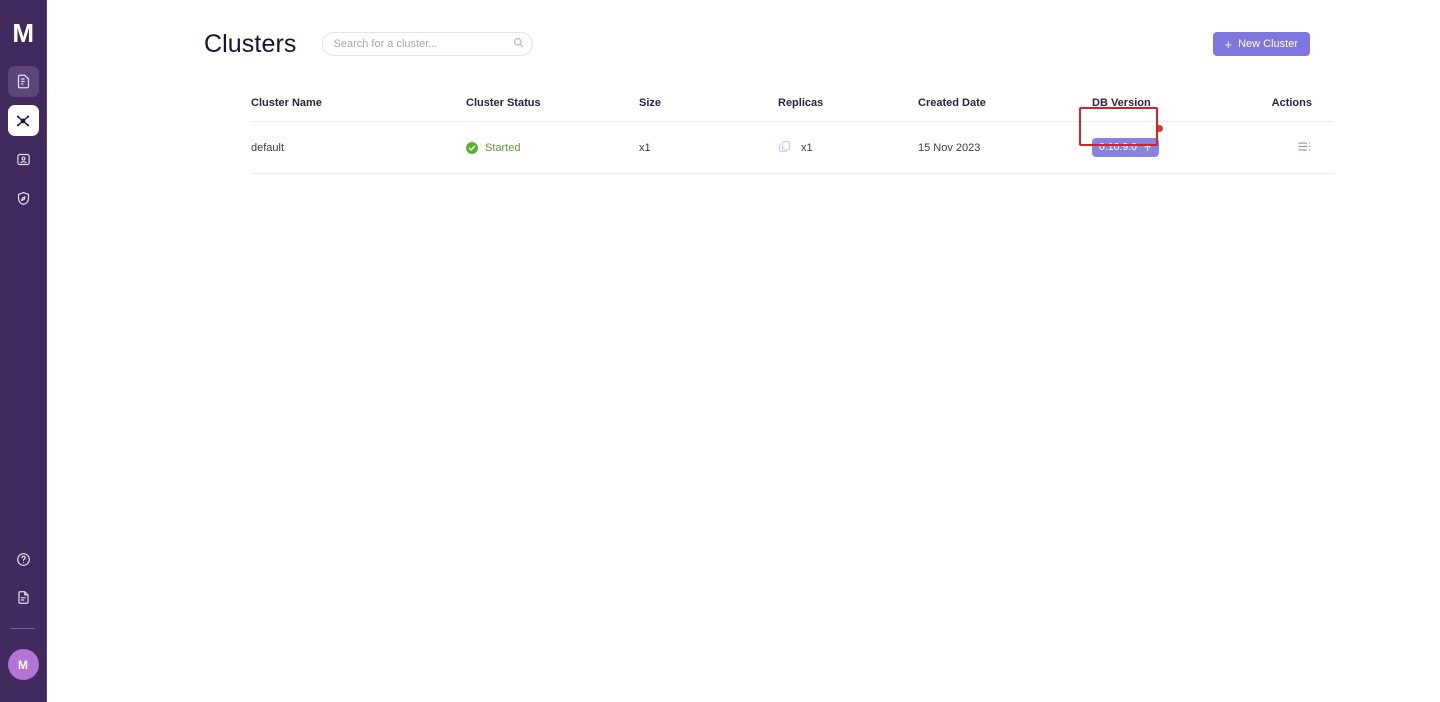 This screenshot has width=1440, height=702. Describe the element at coordinates (1159, 128) in the screenshot. I see `update-notification-dot` at that location.